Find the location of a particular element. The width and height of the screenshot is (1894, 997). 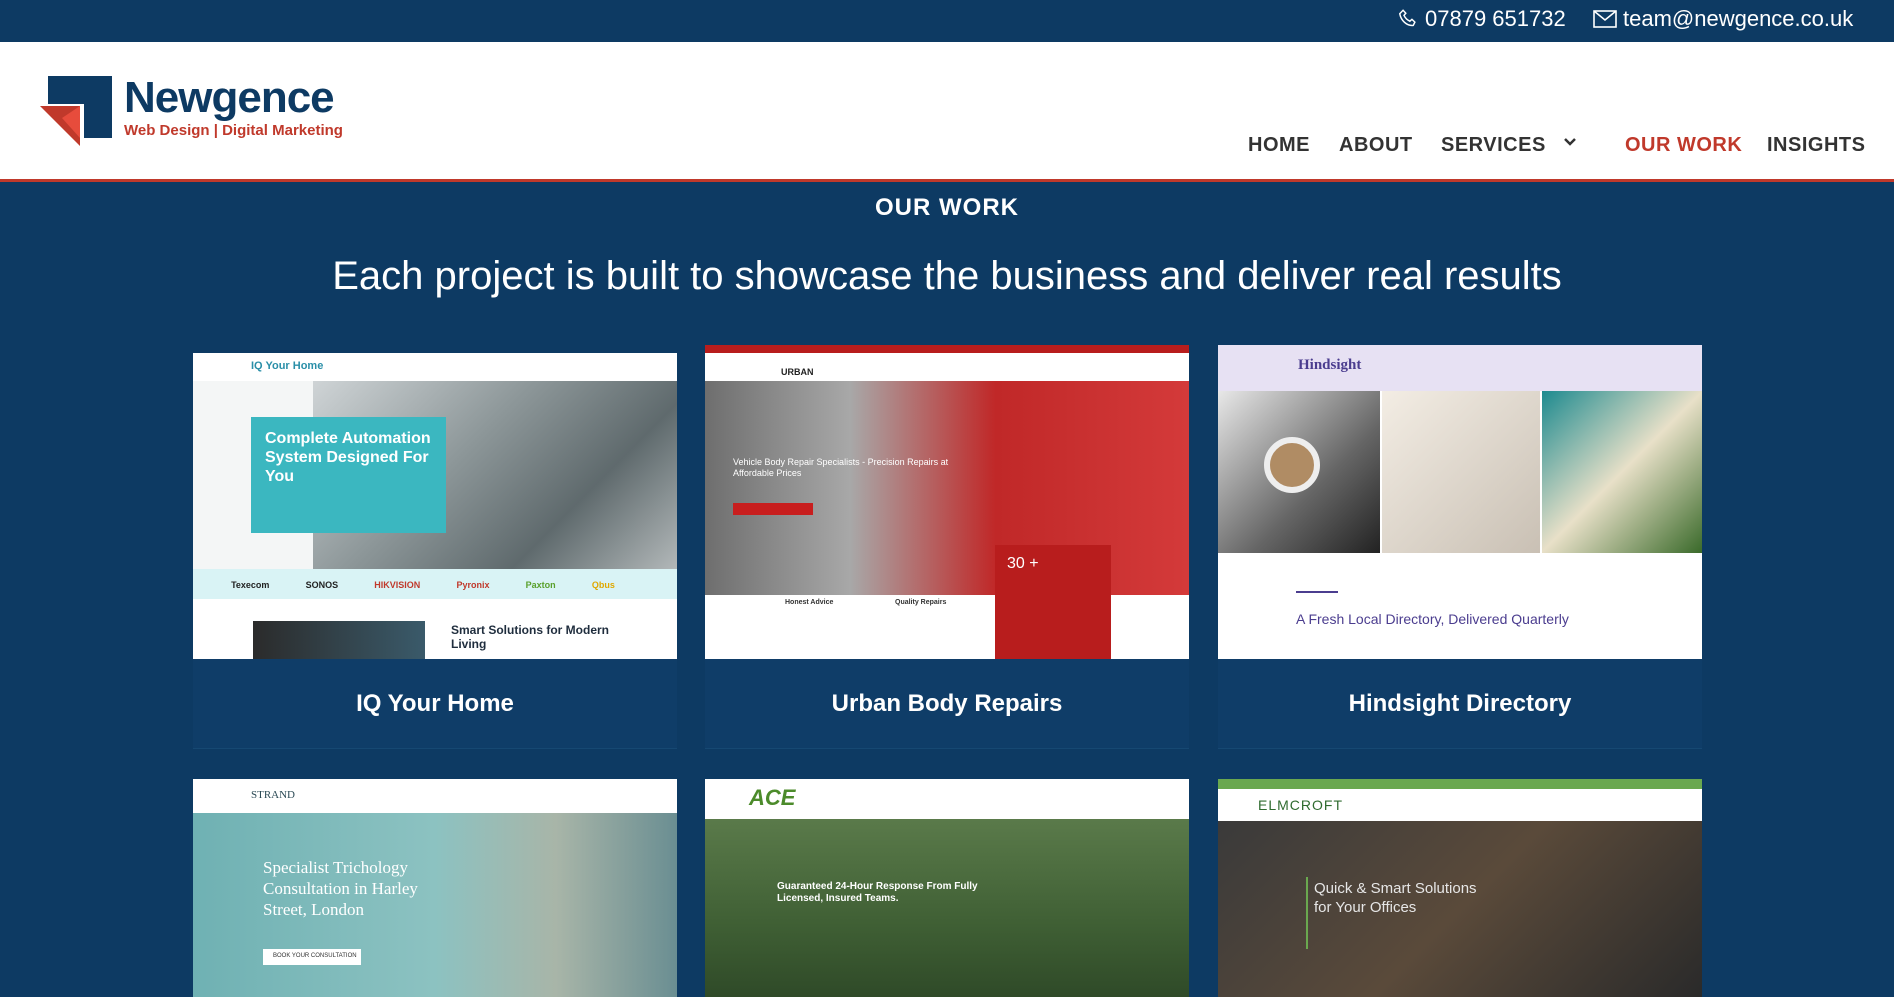

brand-logo: Pyronix is located at coordinates (473, 585).